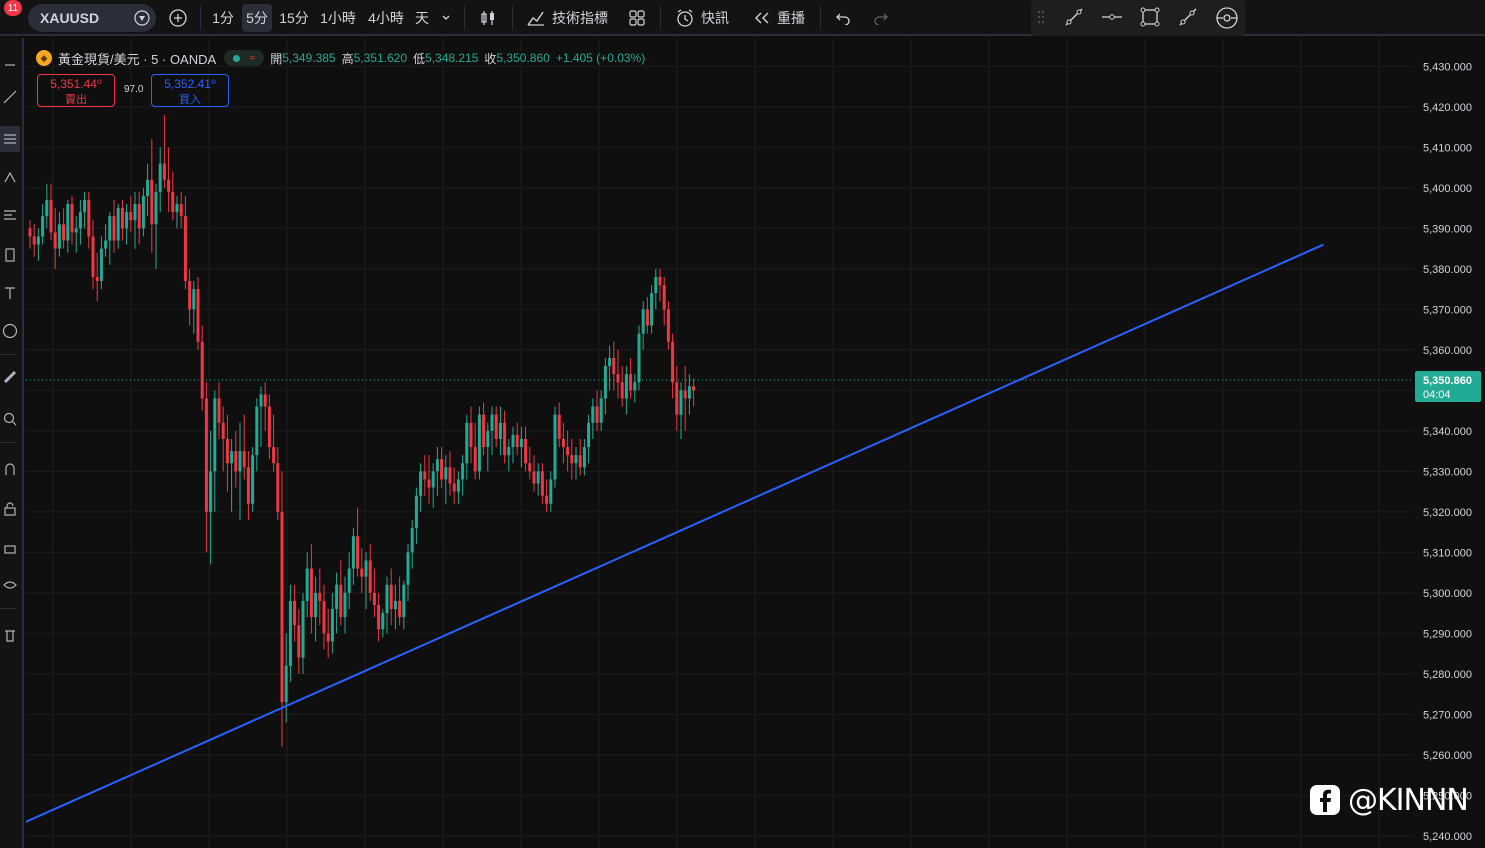  What do you see at coordinates (137, 58) in the screenshot?
I see `symbol-title: 黃金現貨/美元 · 5 · OANDA` at bounding box center [137, 58].